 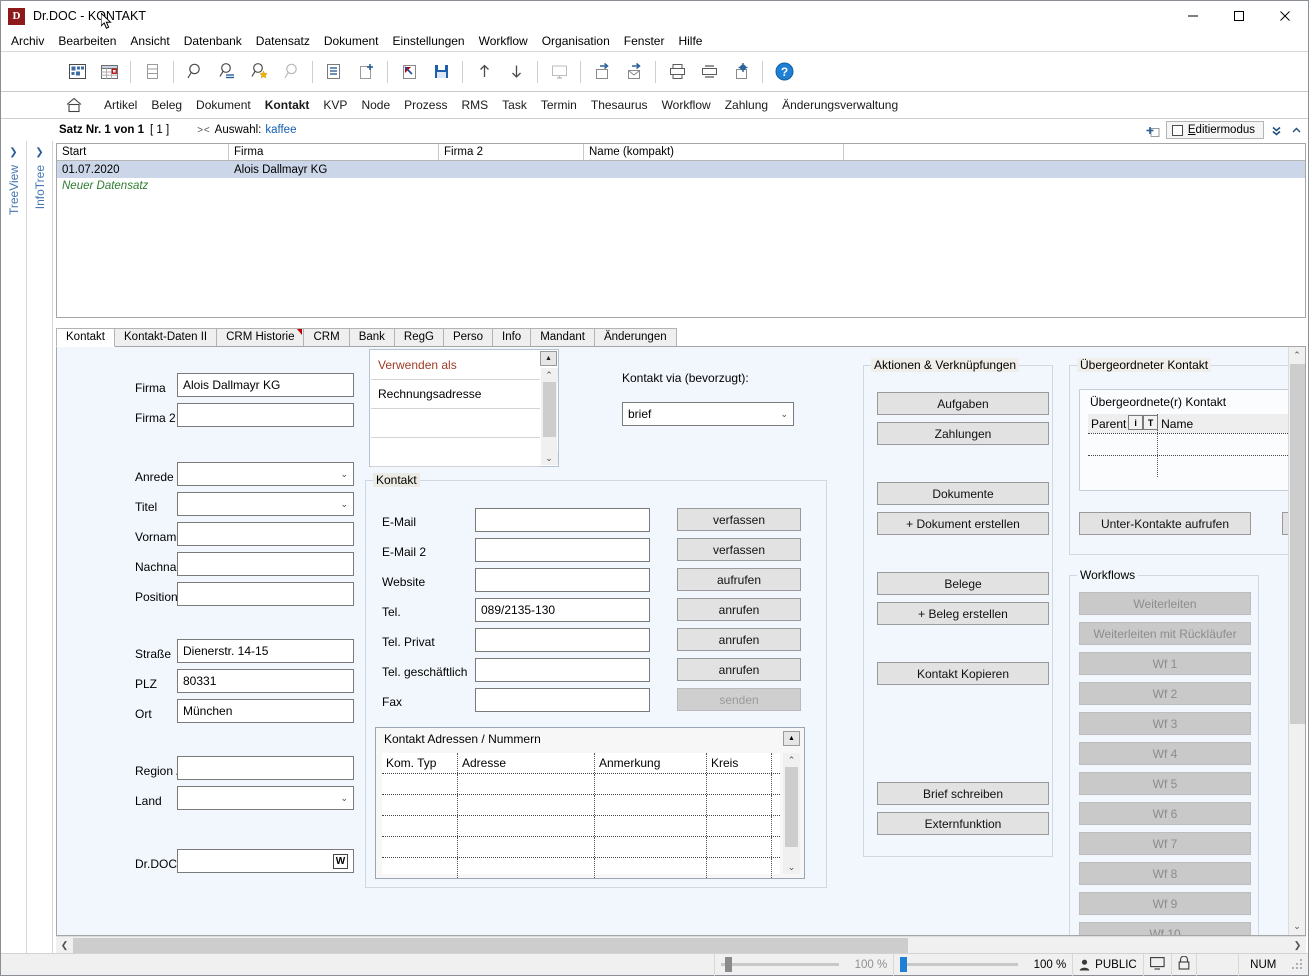 What do you see at coordinates (1151, 422) in the screenshot?
I see `text-icon: T` at bounding box center [1151, 422].